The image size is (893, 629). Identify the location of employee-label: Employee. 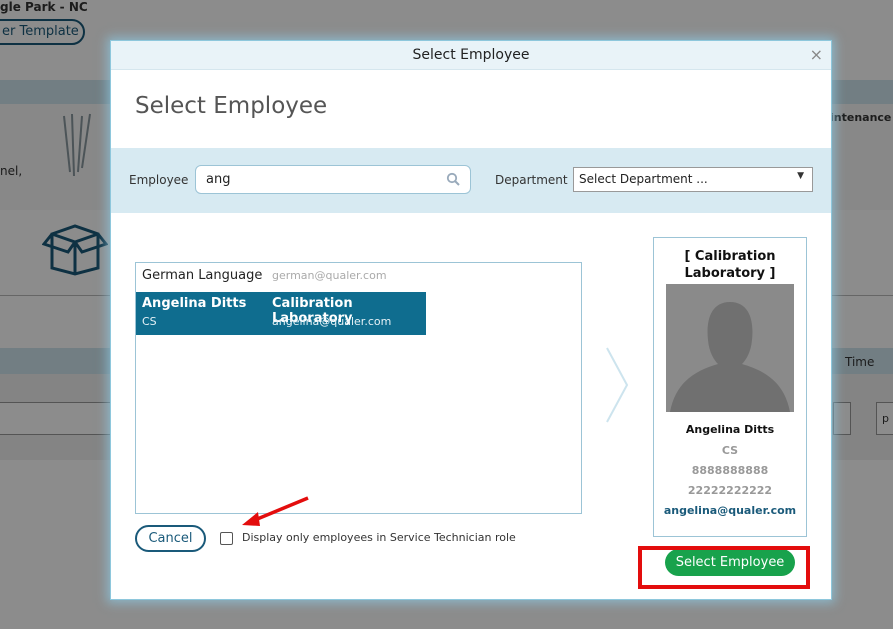
(159, 180).